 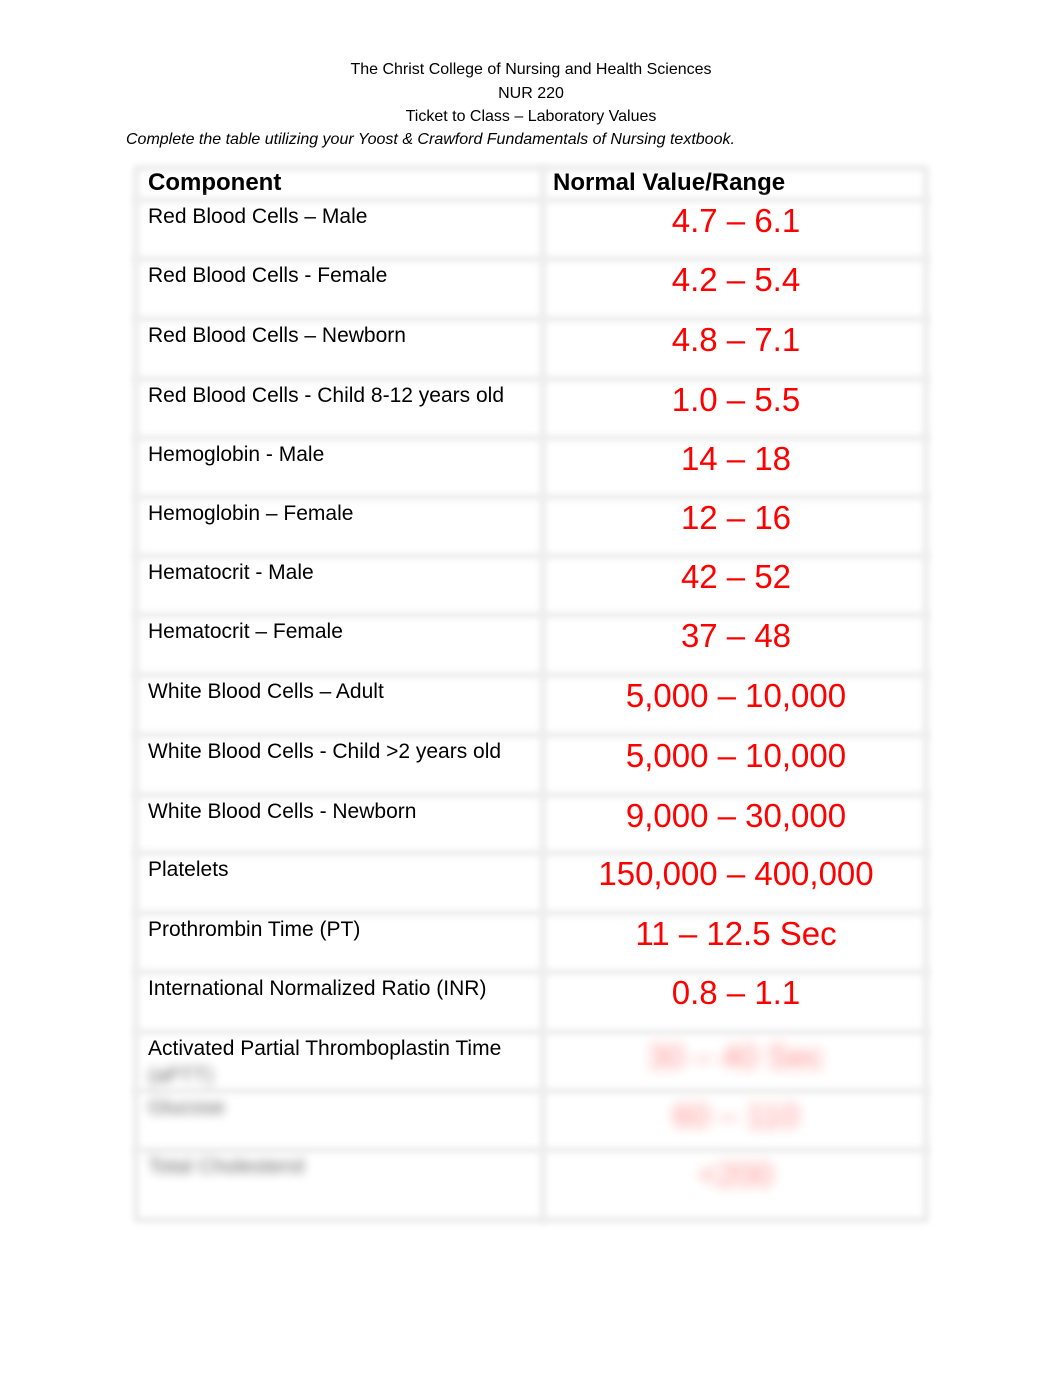 I want to click on component-cell: Total Cholesterol, so click(x=226, y=1166).